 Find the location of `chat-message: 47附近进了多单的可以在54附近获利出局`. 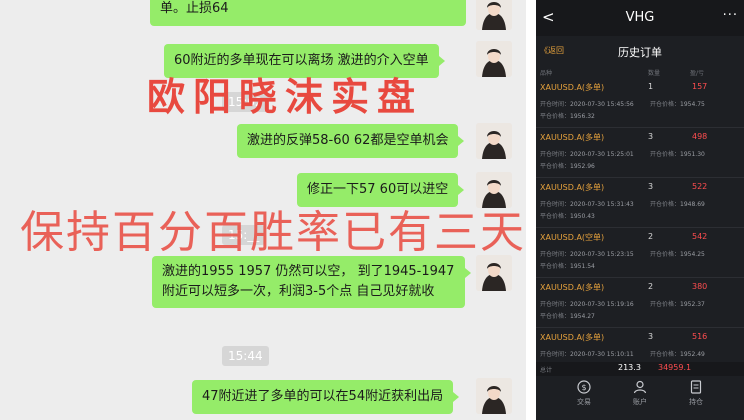

chat-message: 47附近进了多单的可以在54附近获利出局 is located at coordinates (326, 397).